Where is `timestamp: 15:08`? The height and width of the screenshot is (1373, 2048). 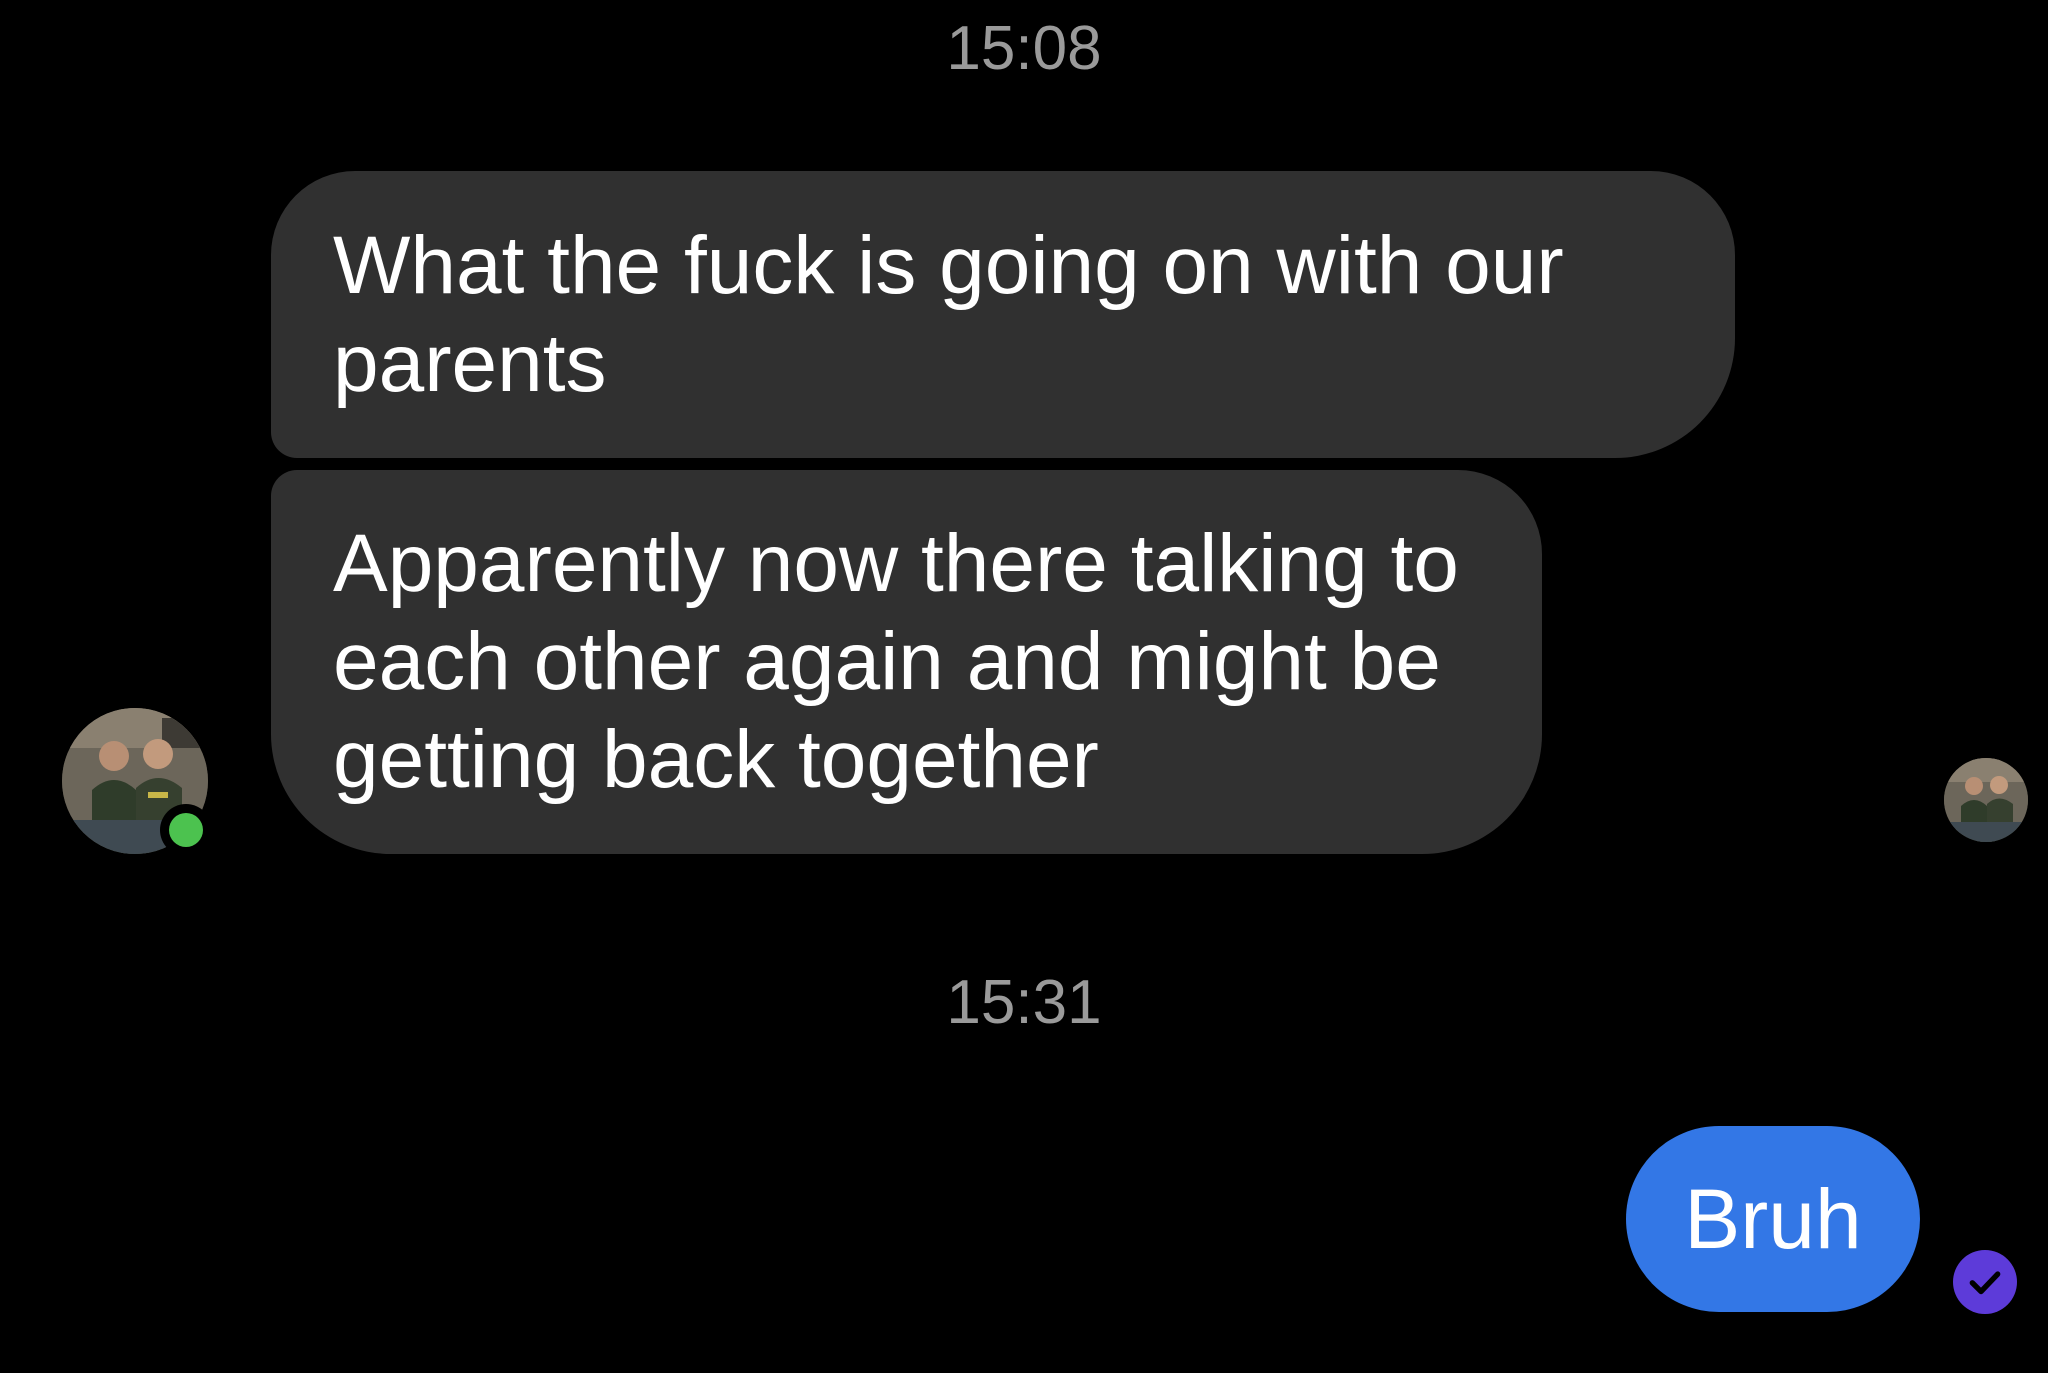
timestamp: 15:08 is located at coordinates (1024, 48).